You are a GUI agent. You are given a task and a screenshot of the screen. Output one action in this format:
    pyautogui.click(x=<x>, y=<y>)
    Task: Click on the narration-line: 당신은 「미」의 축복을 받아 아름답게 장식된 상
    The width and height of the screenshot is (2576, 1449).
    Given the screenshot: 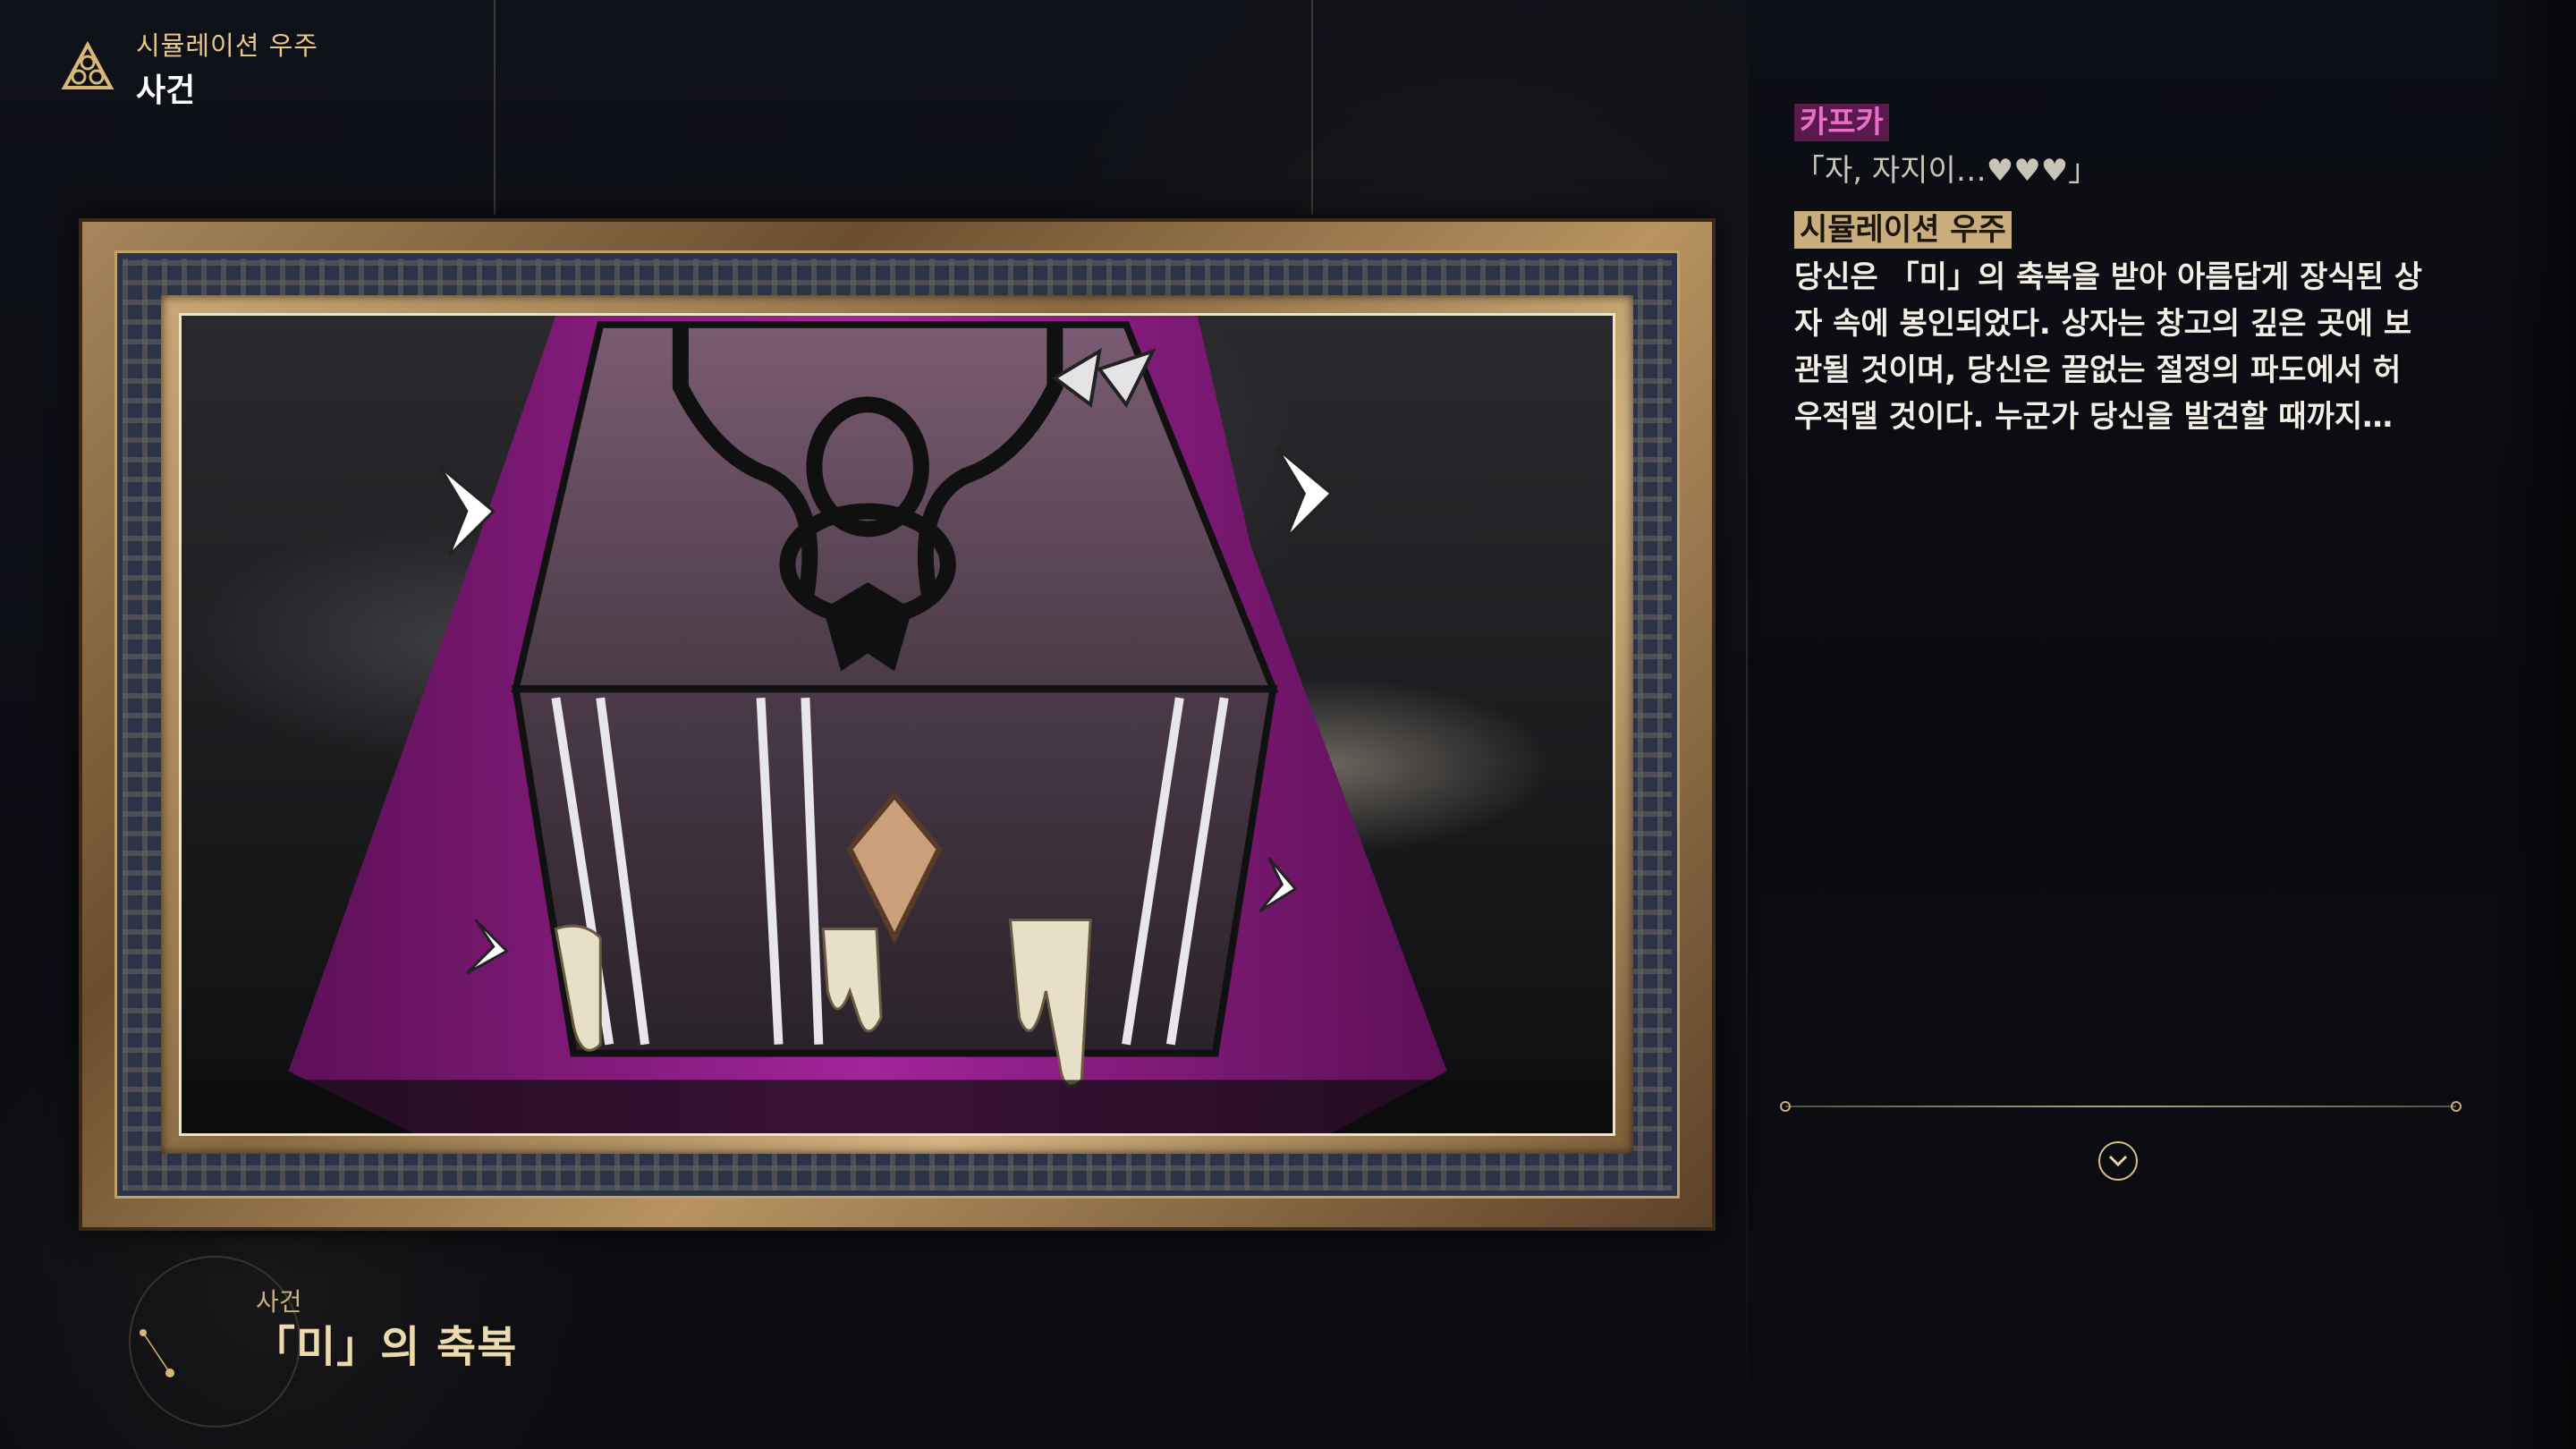 What is the action you would take?
    pyautogui.click(x=2108, y=277)
    